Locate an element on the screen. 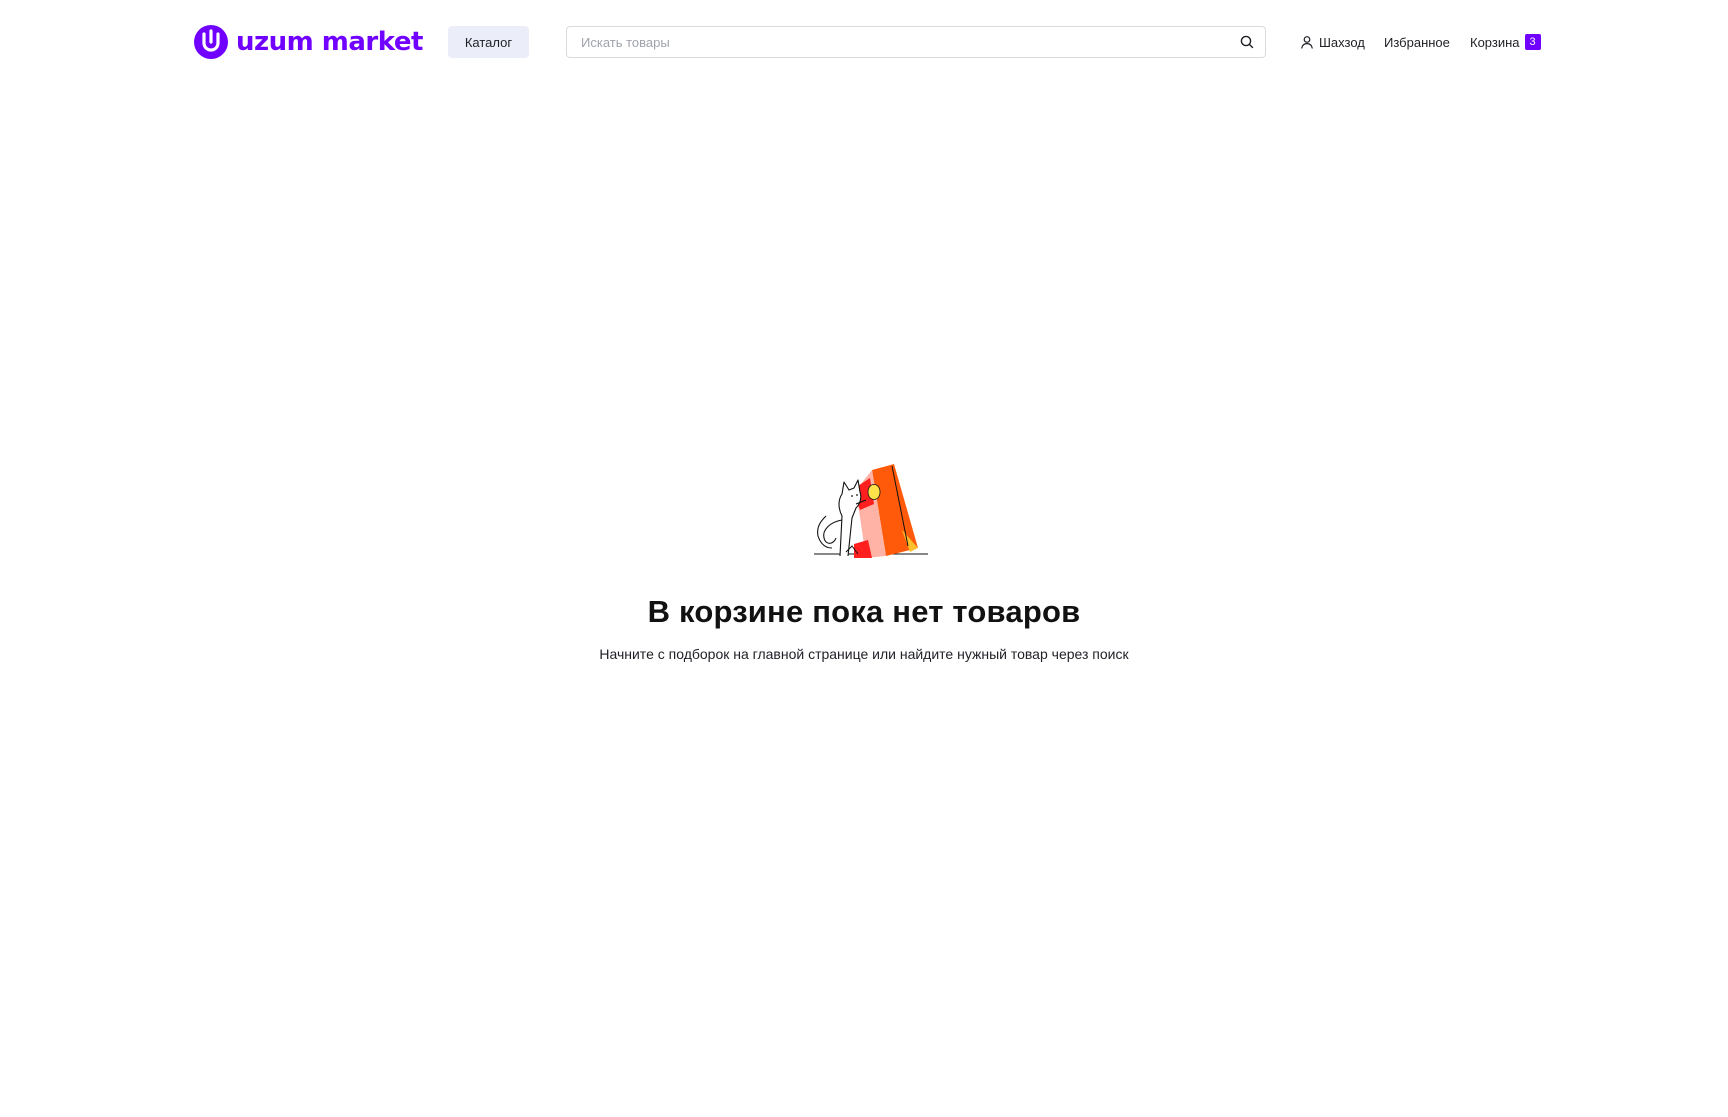 This screenshot has width=1728, height=1117. user-icon is located at coordinates (1307, 42).